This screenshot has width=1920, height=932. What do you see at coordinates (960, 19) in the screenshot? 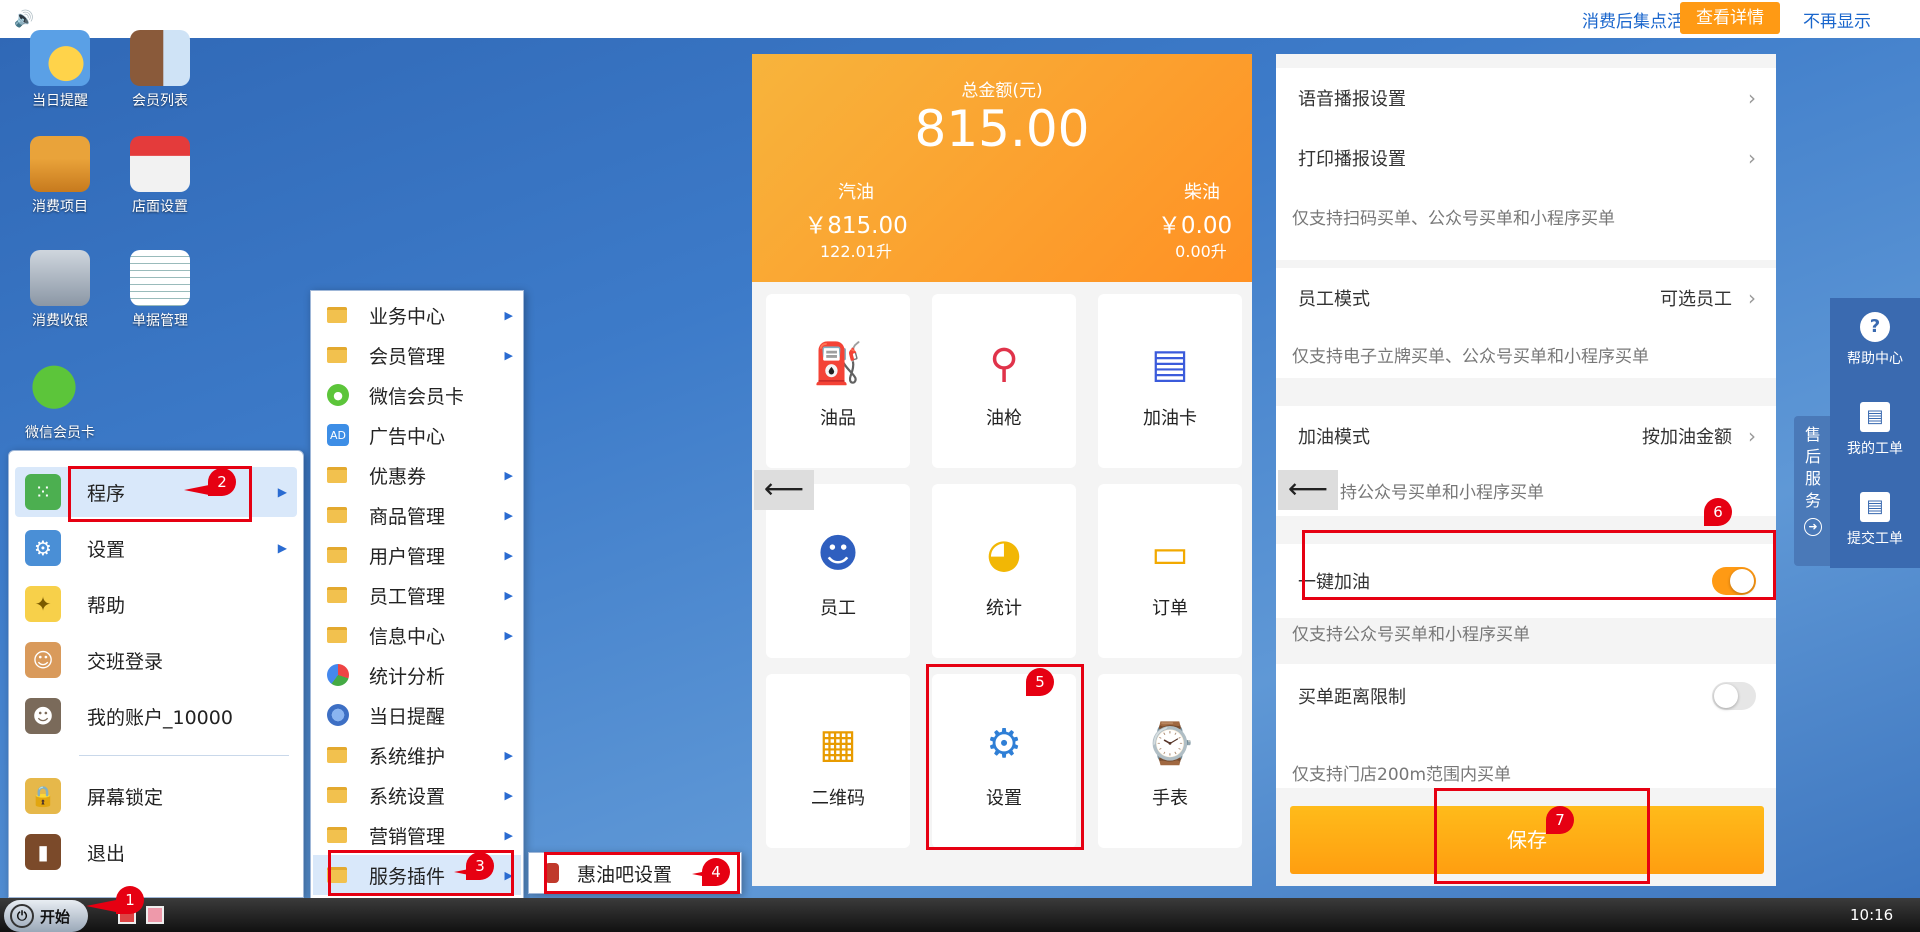
I see `notice-bar: 🔊 消费后集点活 查看详情 不再显示` at bounding box center [960, 19].